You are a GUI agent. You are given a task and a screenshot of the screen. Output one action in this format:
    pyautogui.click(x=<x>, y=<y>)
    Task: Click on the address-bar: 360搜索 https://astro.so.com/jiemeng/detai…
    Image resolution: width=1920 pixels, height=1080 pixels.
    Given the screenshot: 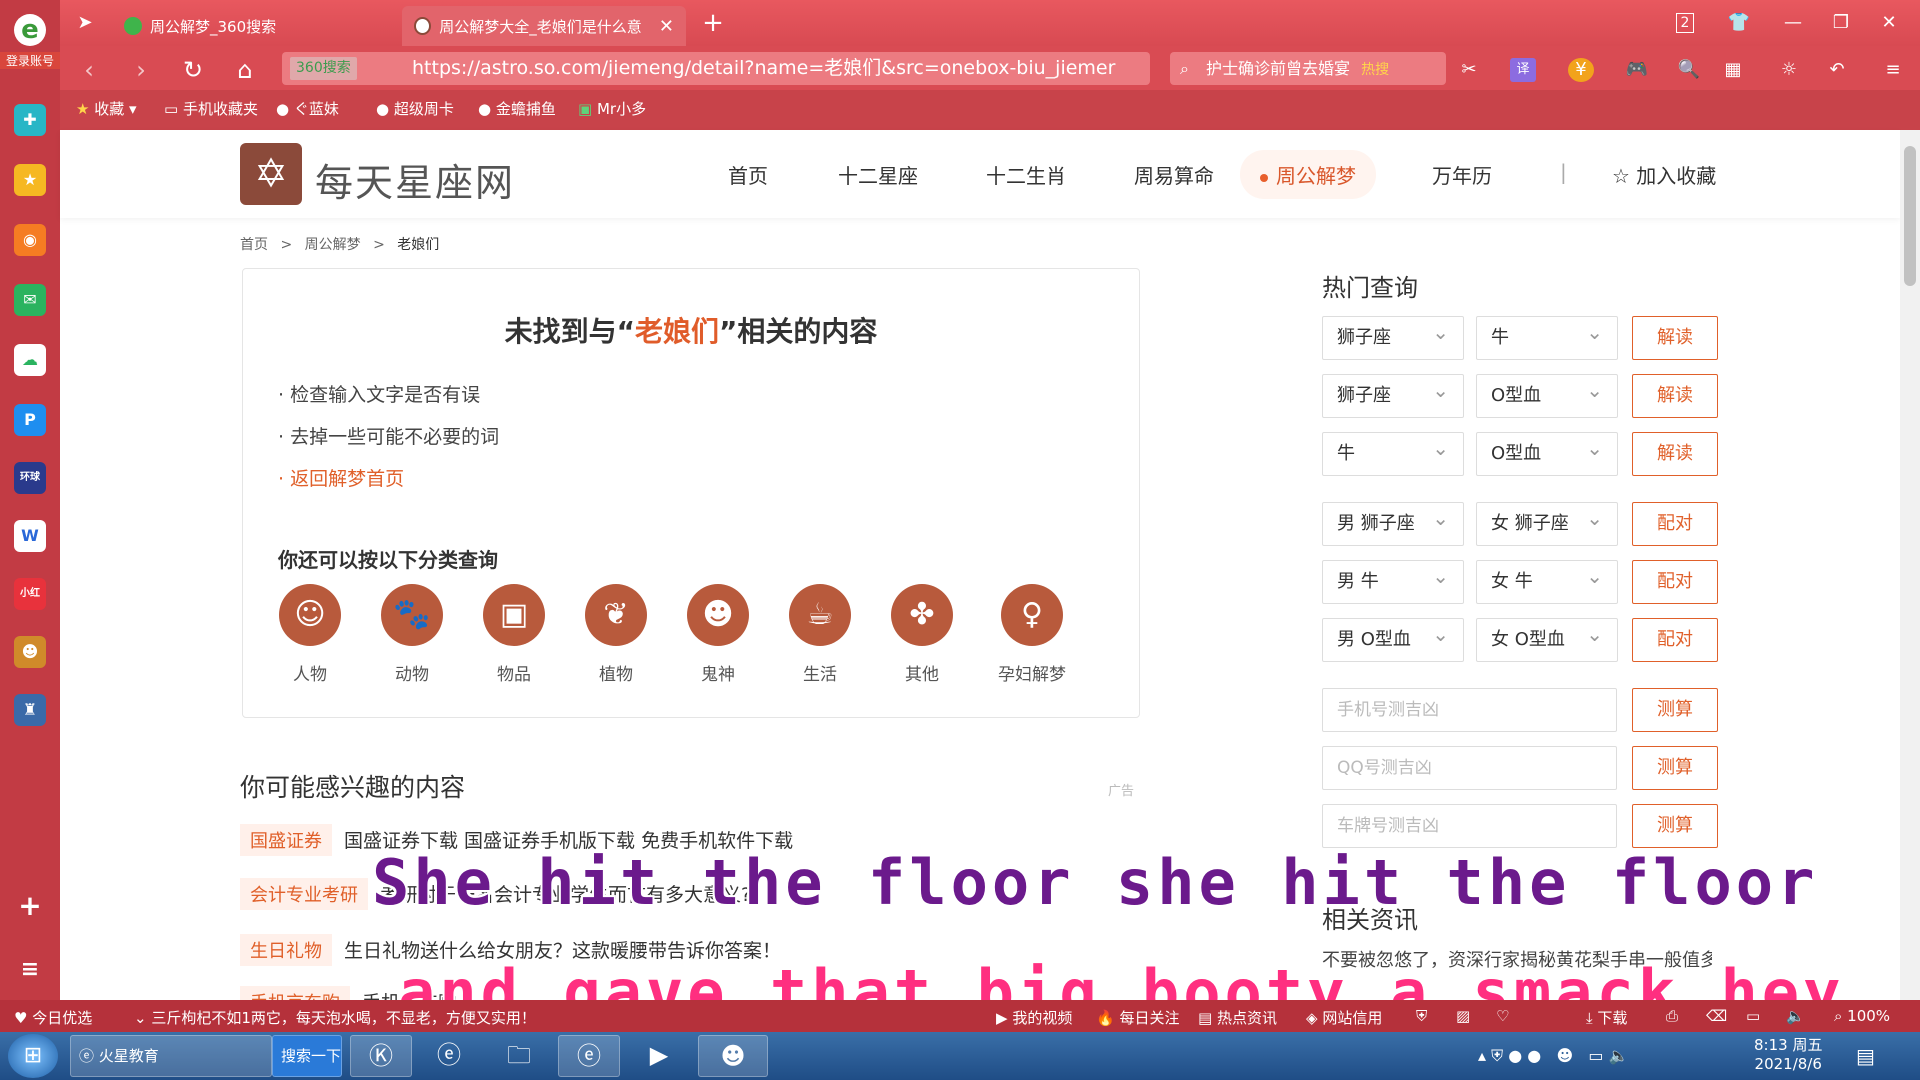 What is the action you would take?
    pyautogui.click(x=716, y=68)
    